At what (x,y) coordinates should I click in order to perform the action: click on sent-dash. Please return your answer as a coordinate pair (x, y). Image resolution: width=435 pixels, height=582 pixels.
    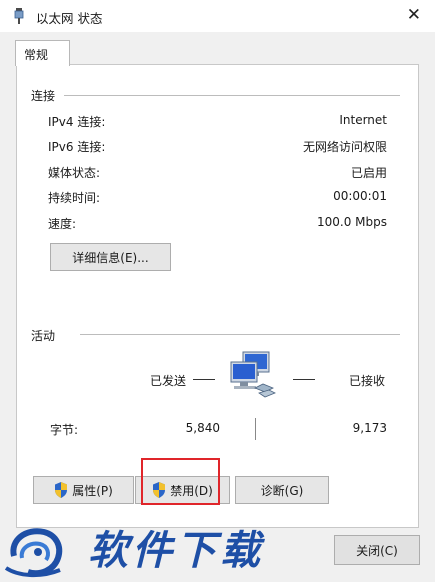
    Looking at the image, I should click on (204, 379).